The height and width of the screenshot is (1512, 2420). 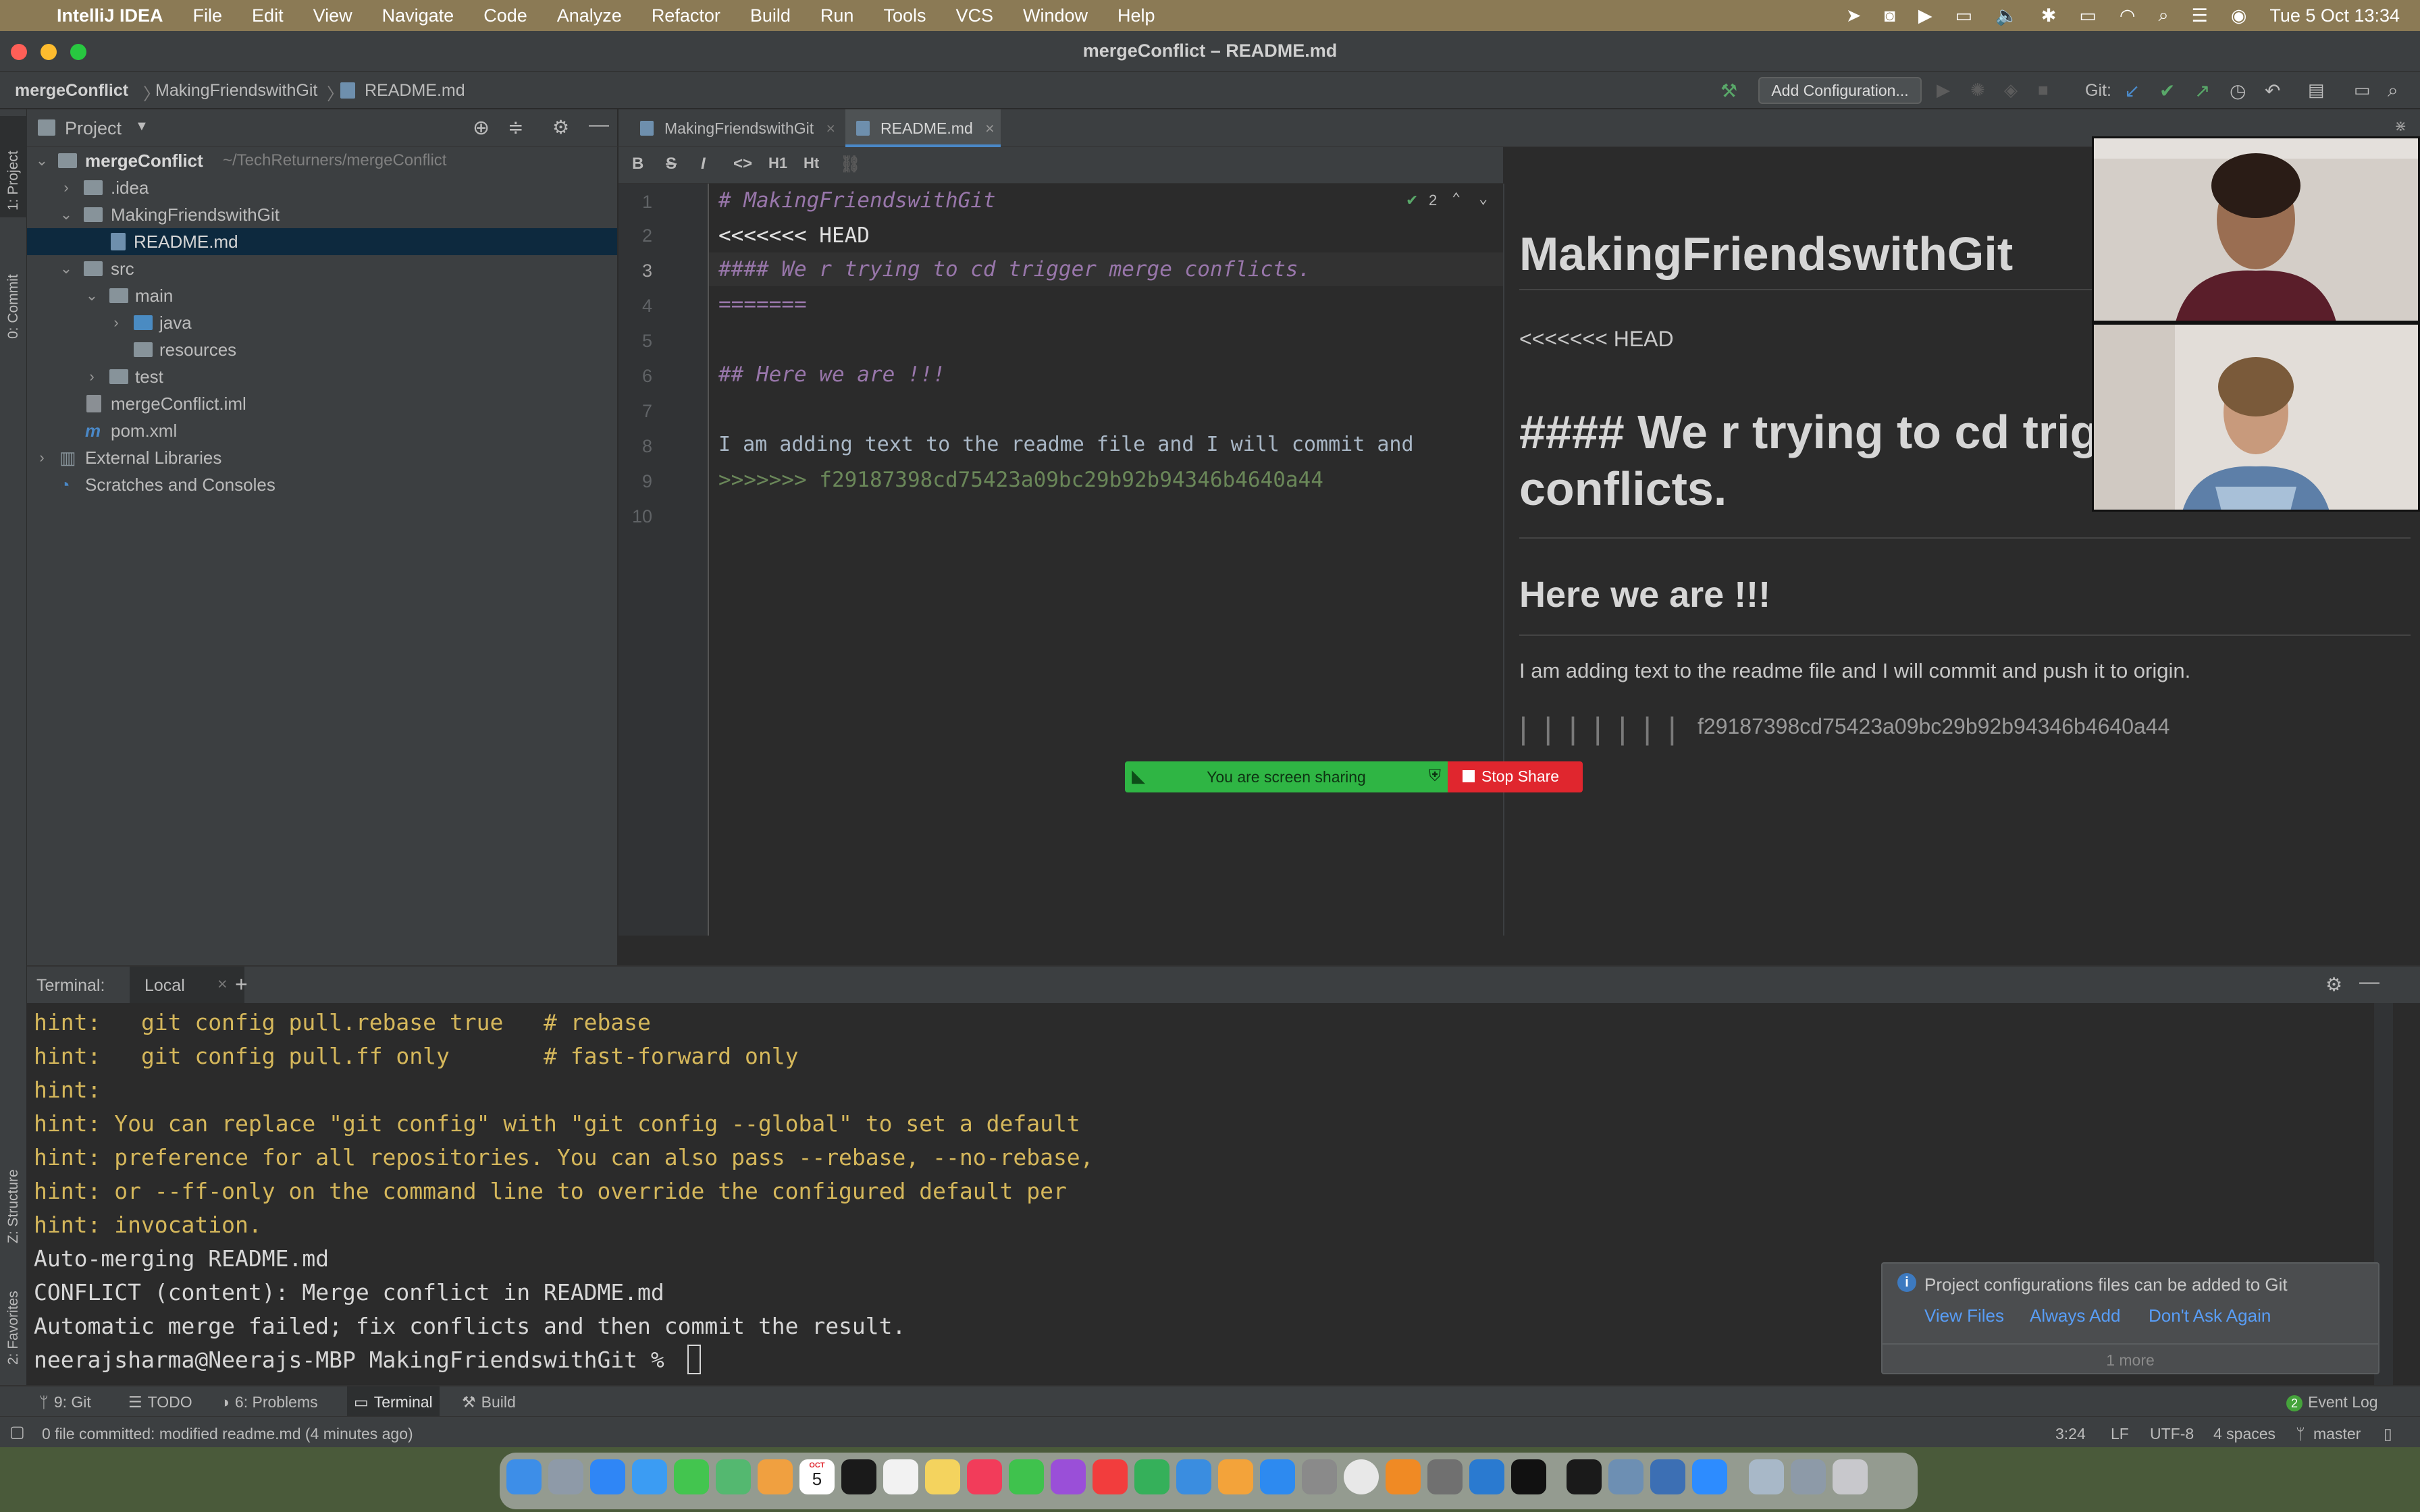 What do you see at coordinates (1964, 15) in the screenshot?
I see `display-icon: ▭` at bounding box center [1964, 15].